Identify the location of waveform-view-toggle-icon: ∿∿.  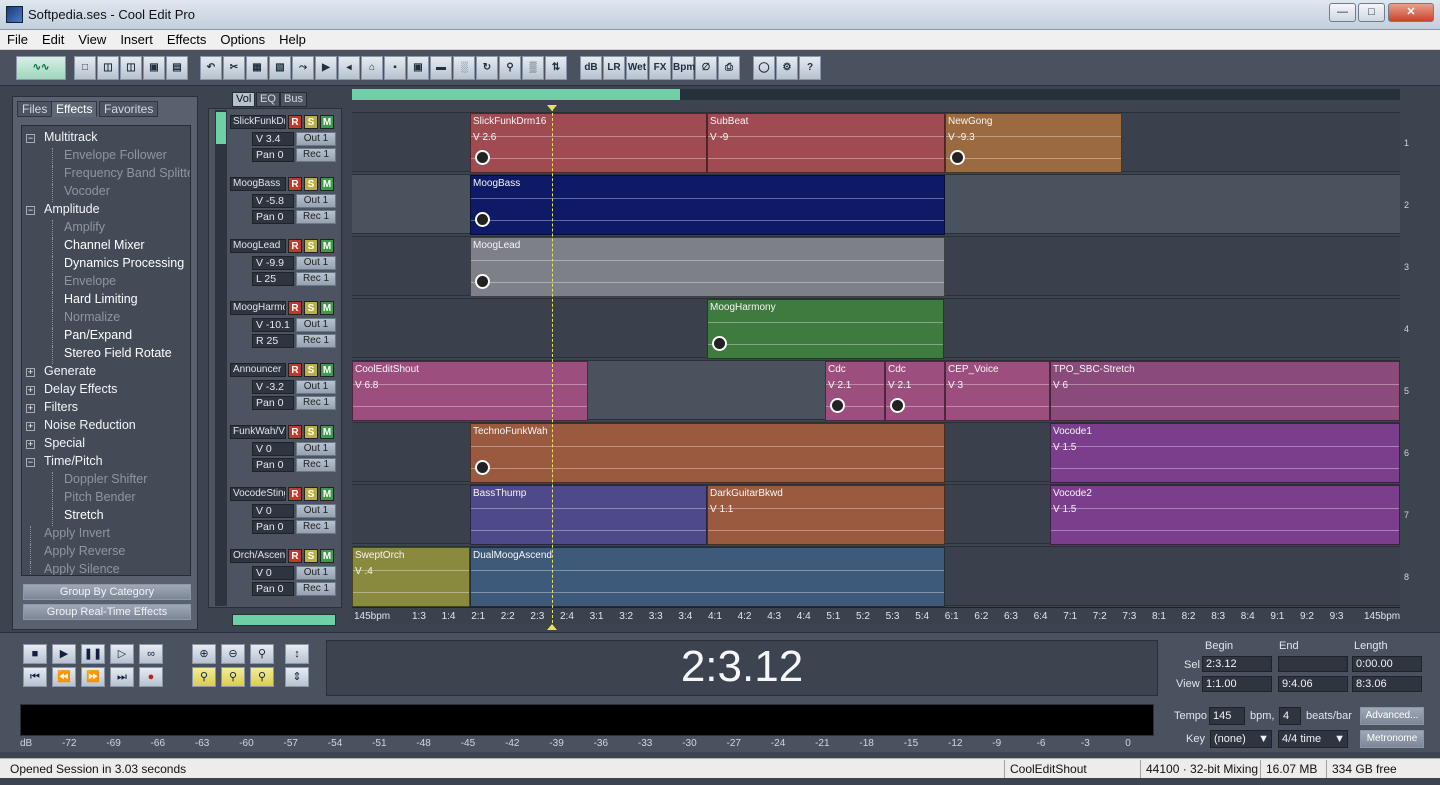
(41, 68).